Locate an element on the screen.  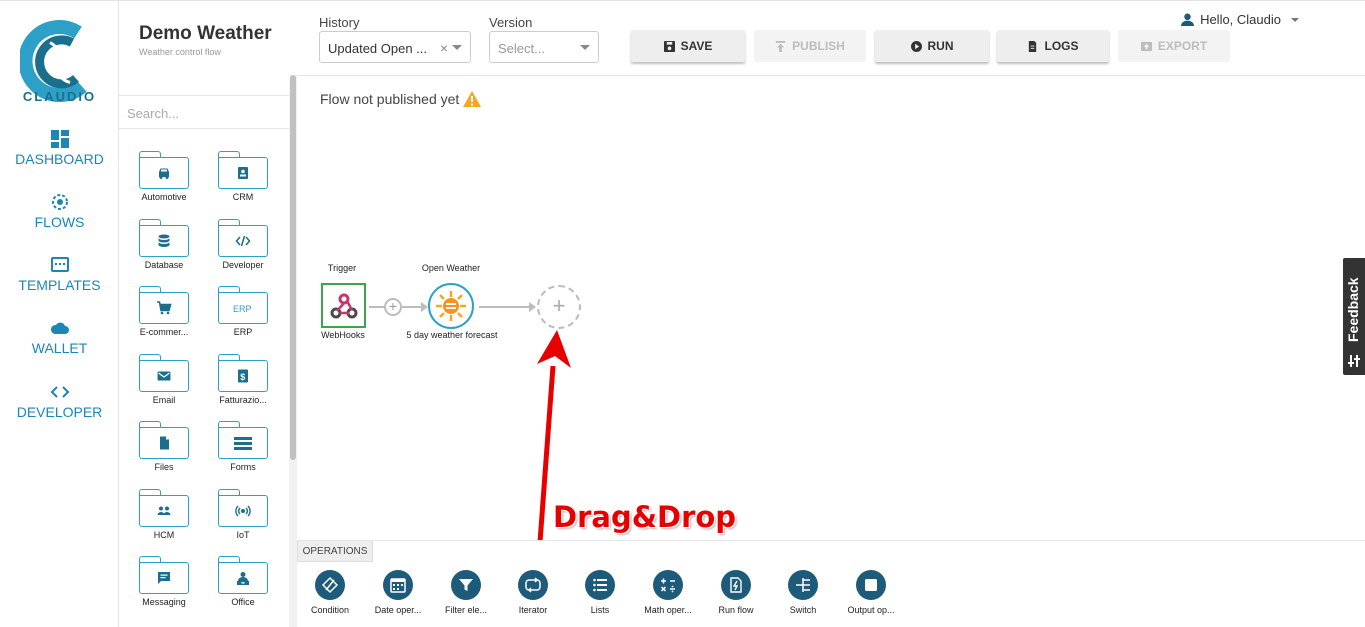
category-messaging: Messaging is located at coordinates (164, 581).